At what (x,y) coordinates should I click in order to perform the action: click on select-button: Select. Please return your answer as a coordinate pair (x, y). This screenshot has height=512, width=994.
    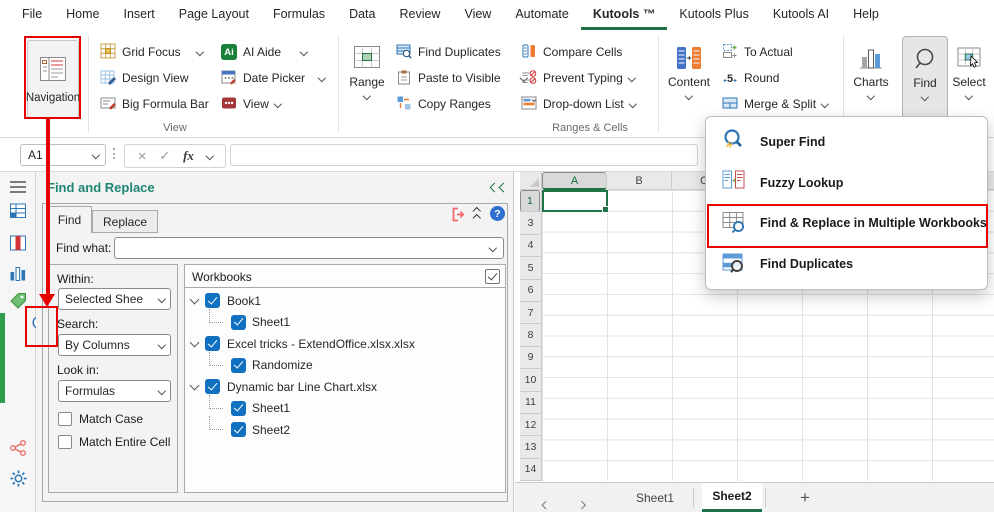
    Looking at the image, I should click on (969, 77).